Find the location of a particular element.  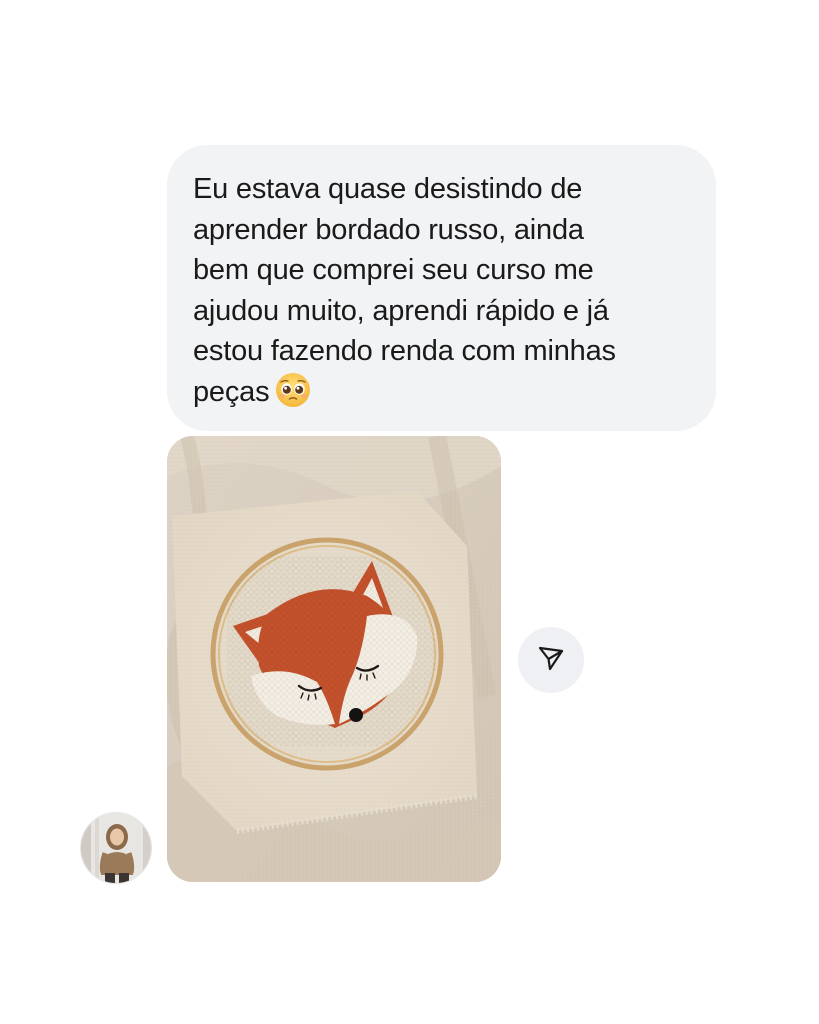

message-line: aprender bordado russo, ainda is located at coordinates (388, 229).